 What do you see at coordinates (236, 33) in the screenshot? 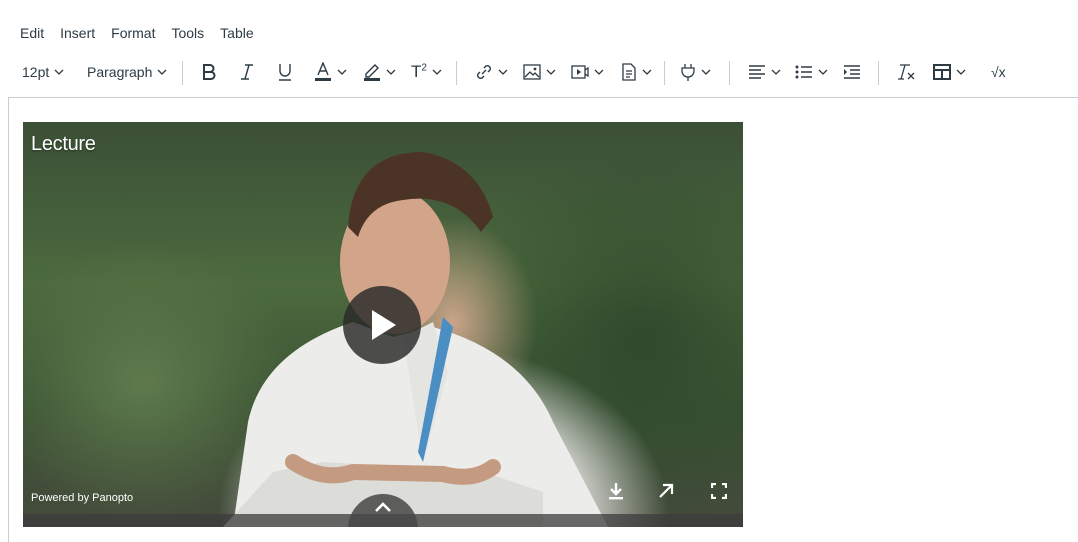
I see `menu-table: Table` at bounding box center [236, 33].